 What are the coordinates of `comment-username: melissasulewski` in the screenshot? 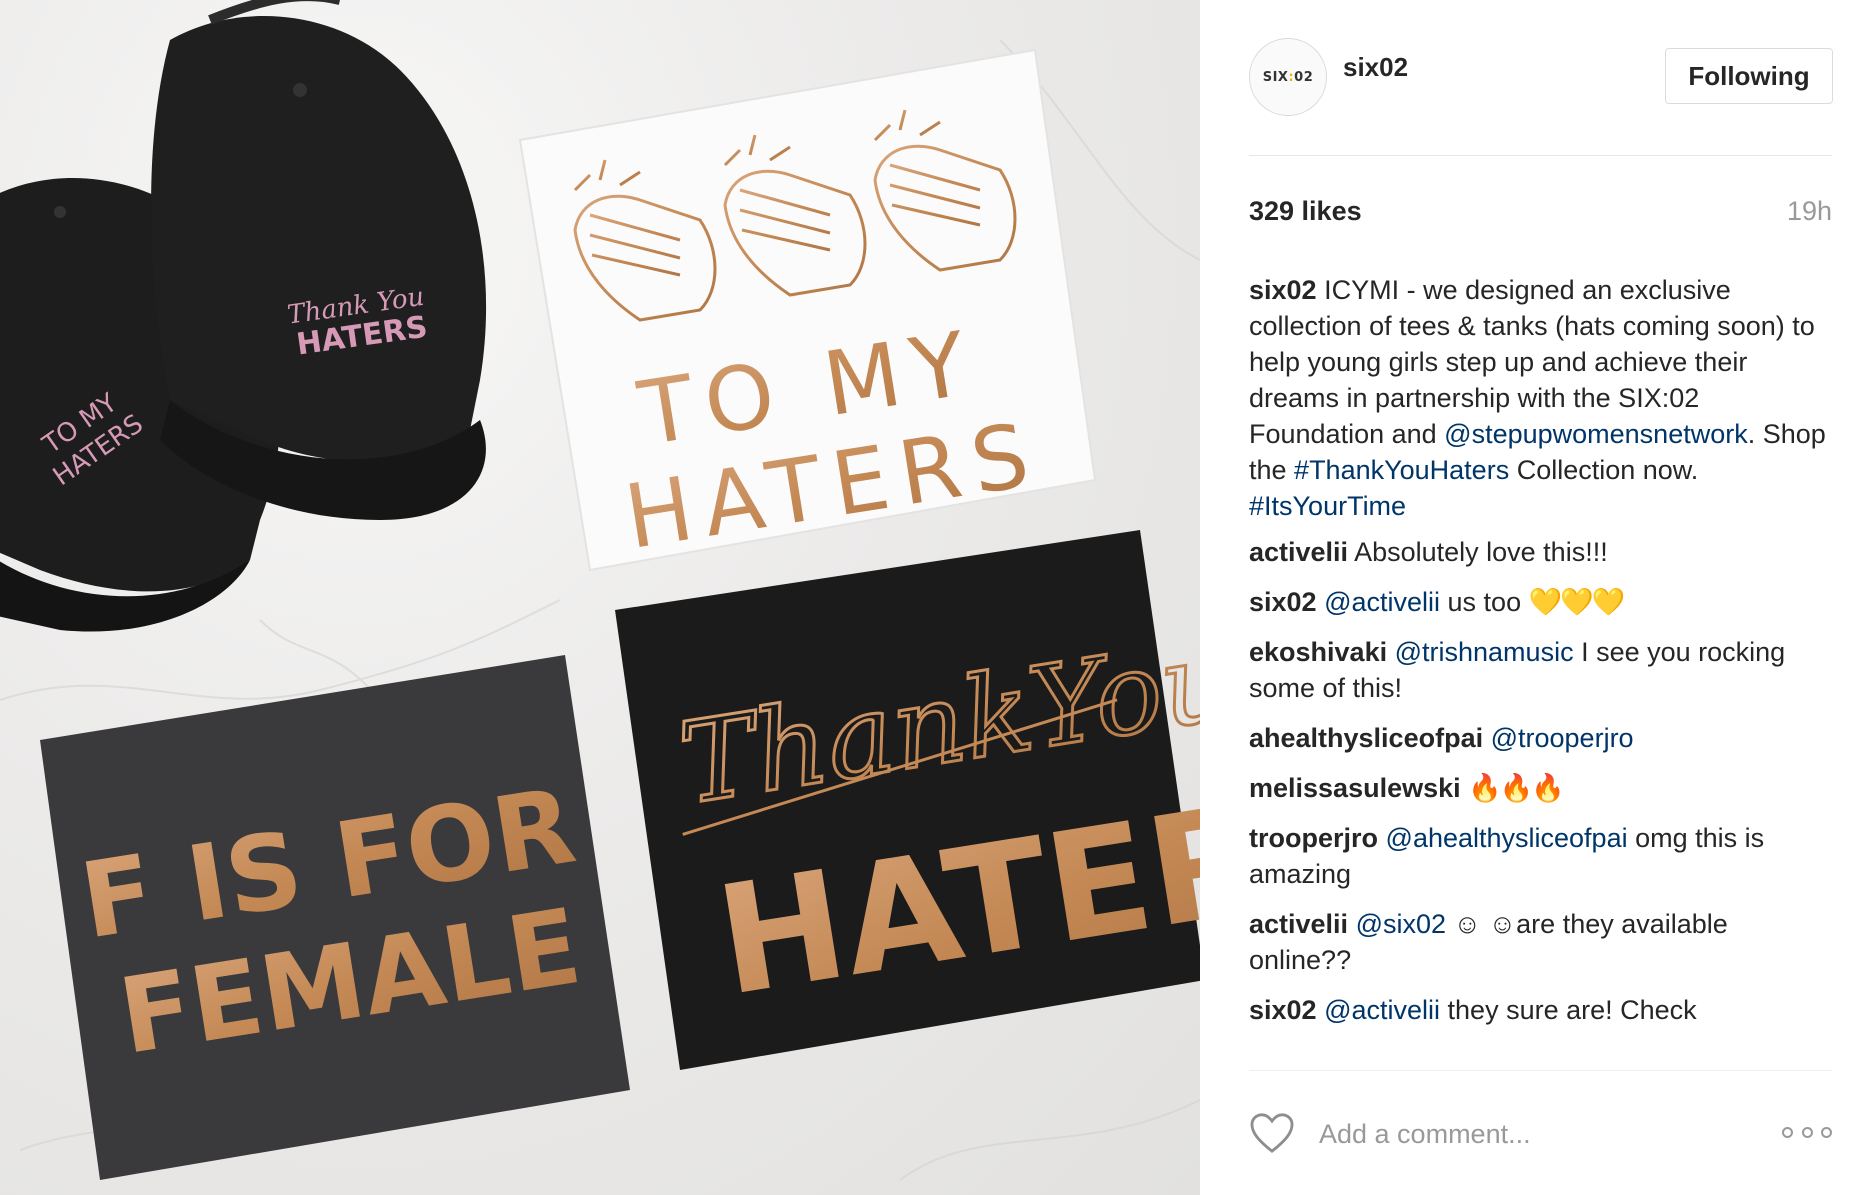 It's located at (1355, 788).